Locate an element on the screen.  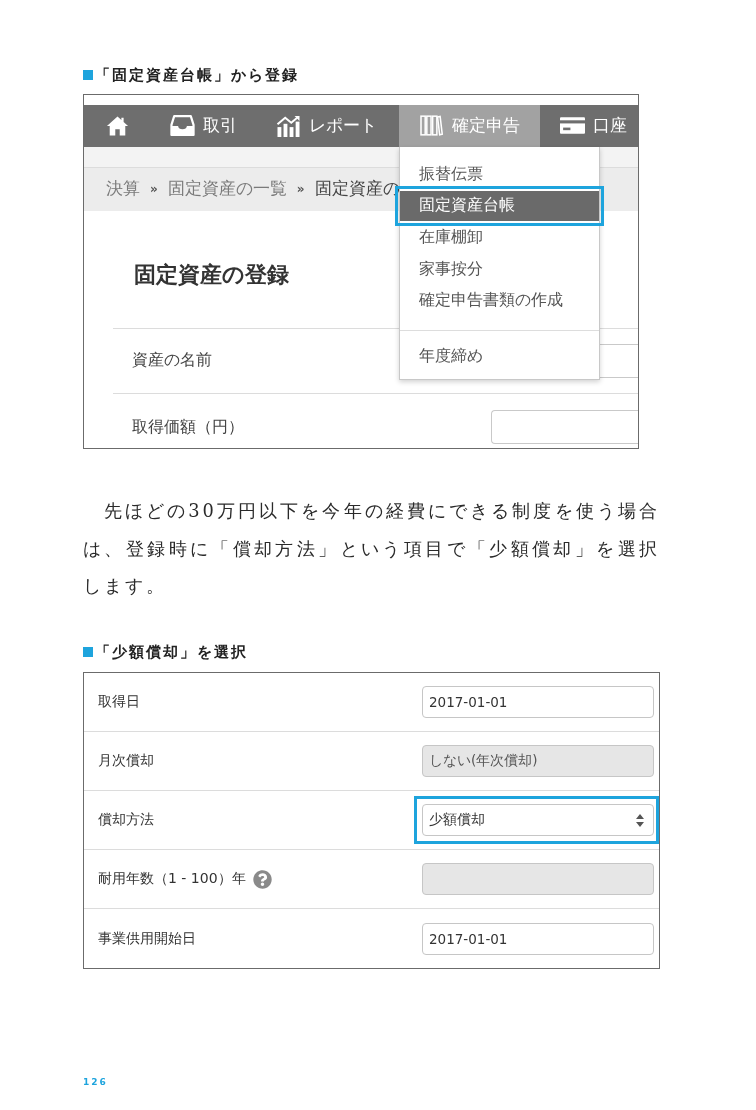
menu-item: 固定資産台帳 is located at coordinates (499, 205).